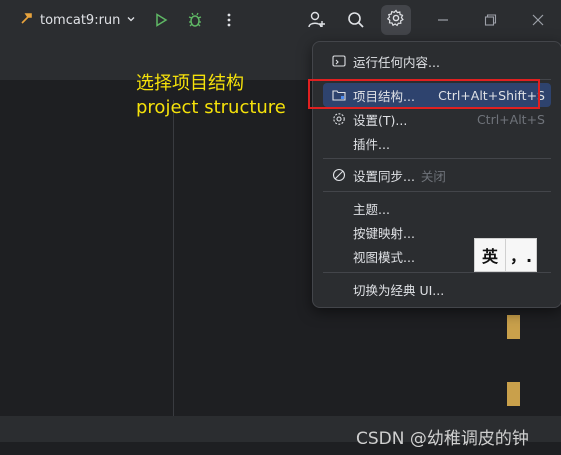 The height and width of the screenshot is (455, 561). I want to click on settings-button, so click(396, 20).